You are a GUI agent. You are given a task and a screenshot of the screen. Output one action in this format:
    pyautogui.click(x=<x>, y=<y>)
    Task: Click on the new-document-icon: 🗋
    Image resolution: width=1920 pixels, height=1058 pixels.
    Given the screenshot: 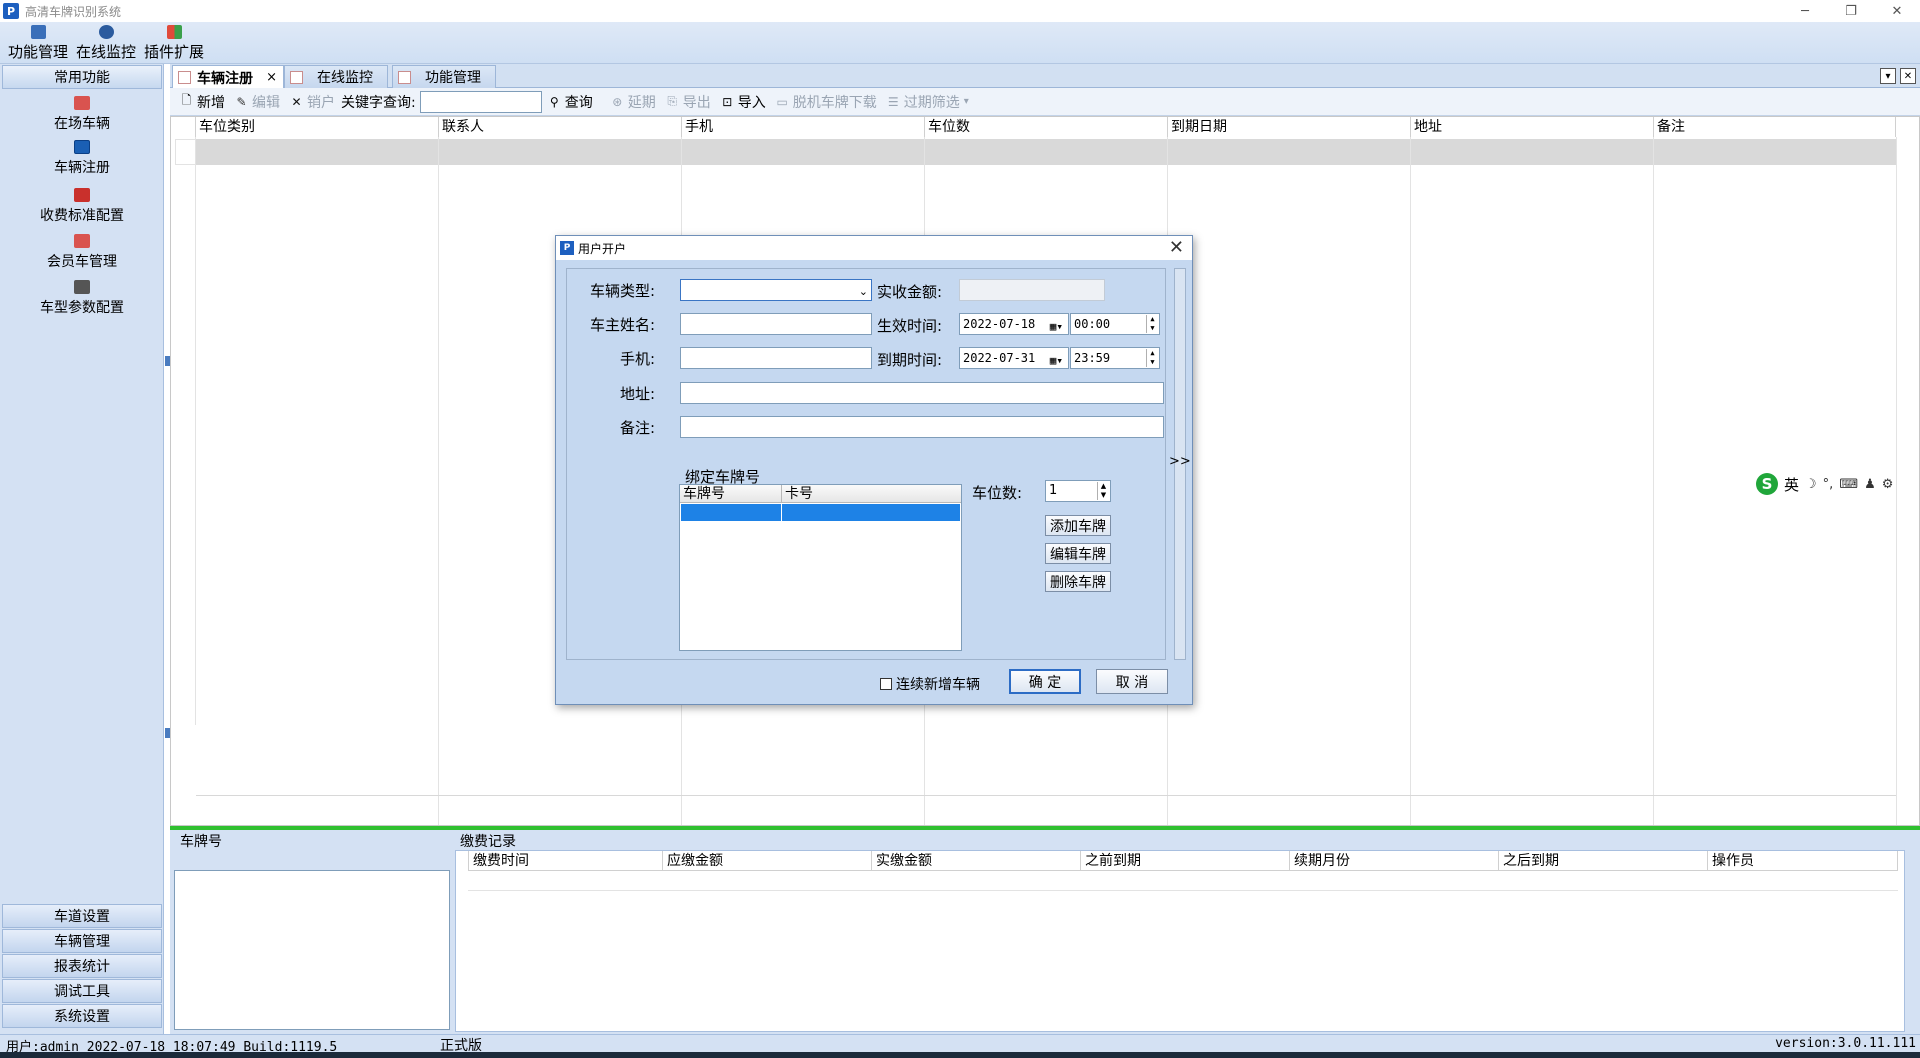 What is the action you would take?
    pyautogui.click(x=186, y=100)
    